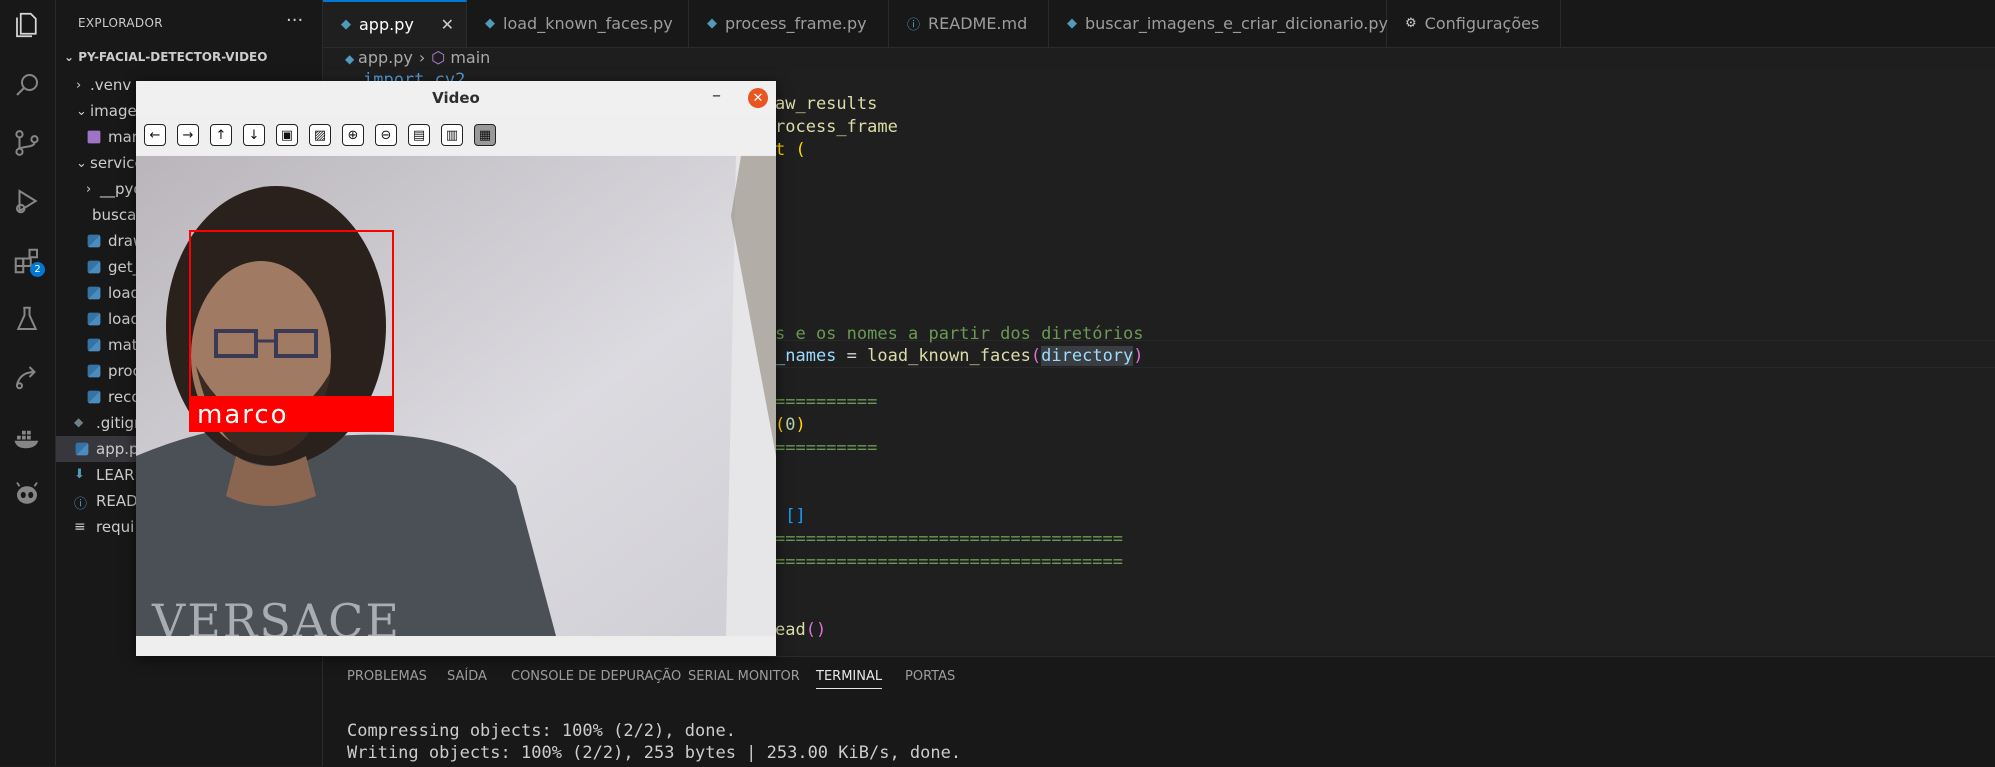 This screenshot has width=1995, height=767. I want to click on code-line: (0), so click(790, 425).